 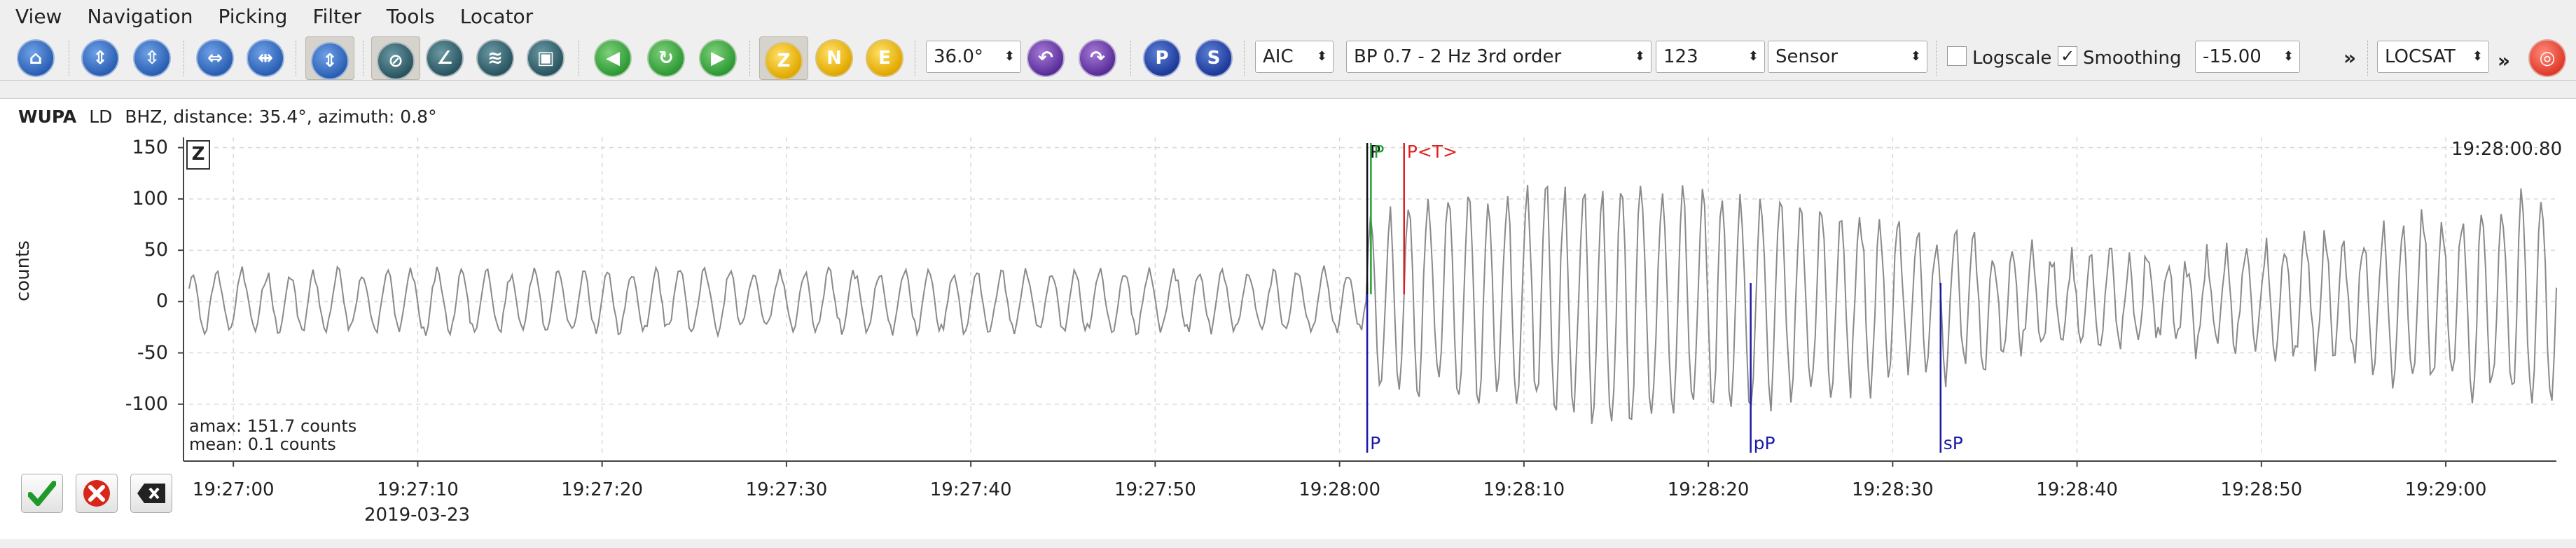 I want to click on x-tick-label: 19:28:40, so click(x=2077, y=489).